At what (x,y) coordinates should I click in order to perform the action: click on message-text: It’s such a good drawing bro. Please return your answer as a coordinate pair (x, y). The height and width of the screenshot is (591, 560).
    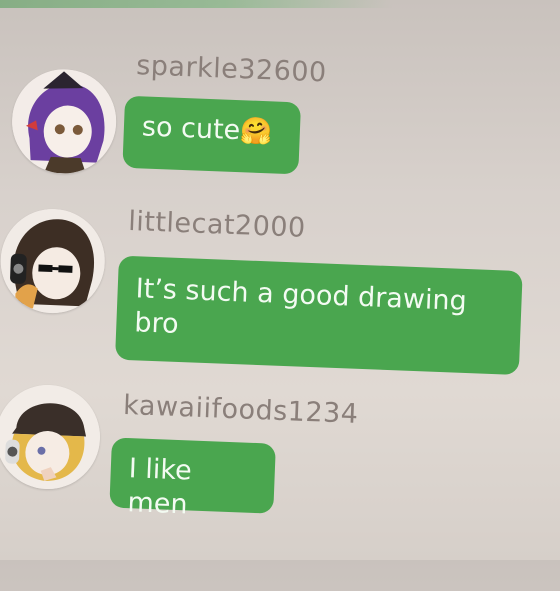
    Looking at the image, I should click on (300, 306).